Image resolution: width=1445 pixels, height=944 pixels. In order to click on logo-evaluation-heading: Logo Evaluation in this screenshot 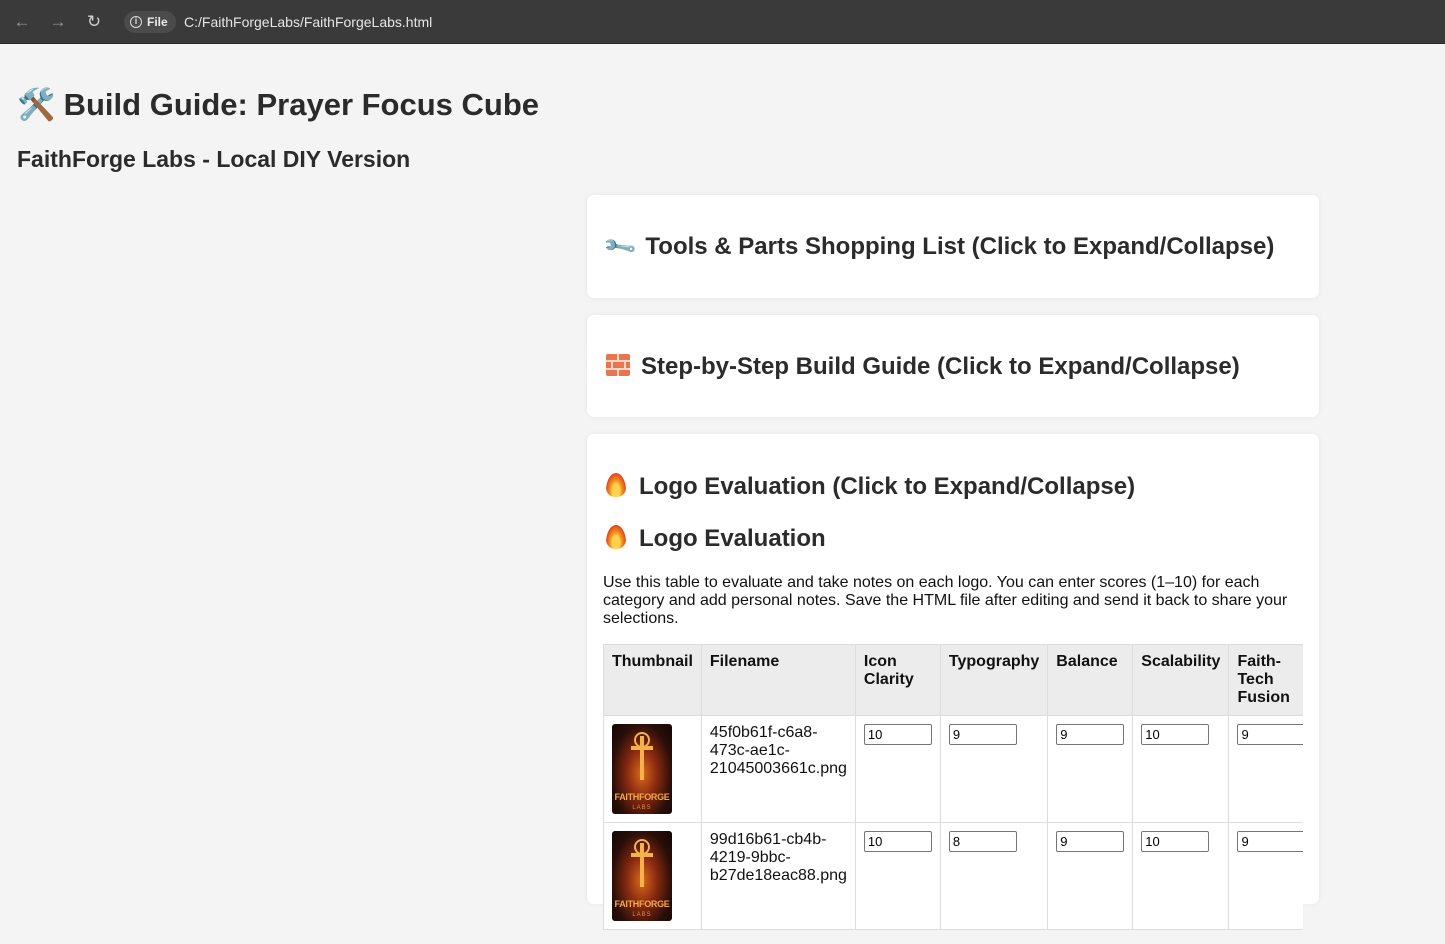, I will do `click(716, 539)`.